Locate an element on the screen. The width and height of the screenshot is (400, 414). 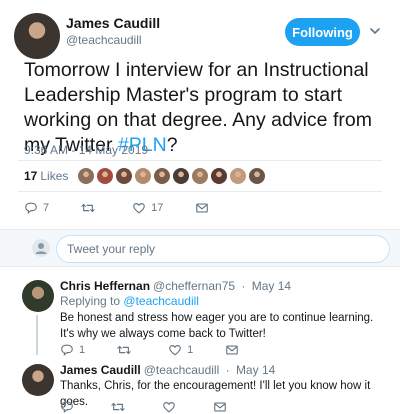
reply-input is located at coordinates (223, 249).